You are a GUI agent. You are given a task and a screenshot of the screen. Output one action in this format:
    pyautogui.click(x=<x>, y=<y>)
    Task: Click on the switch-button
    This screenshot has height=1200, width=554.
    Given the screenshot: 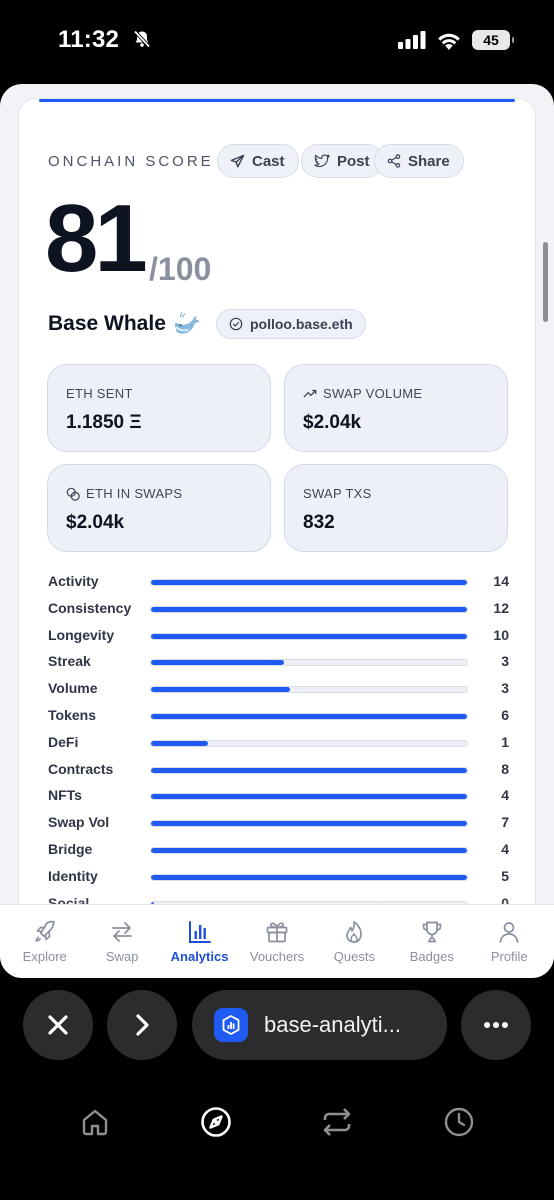 What is the action you would take?
    pyautogui.click(x=337, y=1122)
    